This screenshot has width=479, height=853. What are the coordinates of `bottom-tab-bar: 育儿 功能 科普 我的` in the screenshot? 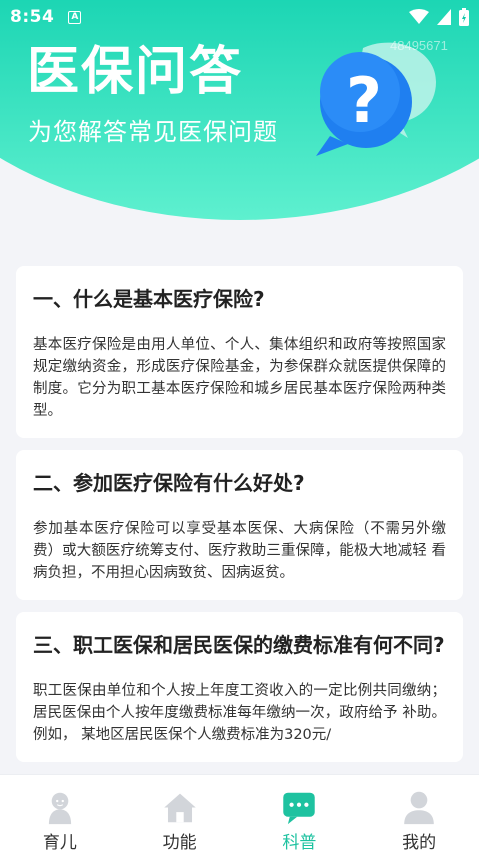 It's located at (239, 813).